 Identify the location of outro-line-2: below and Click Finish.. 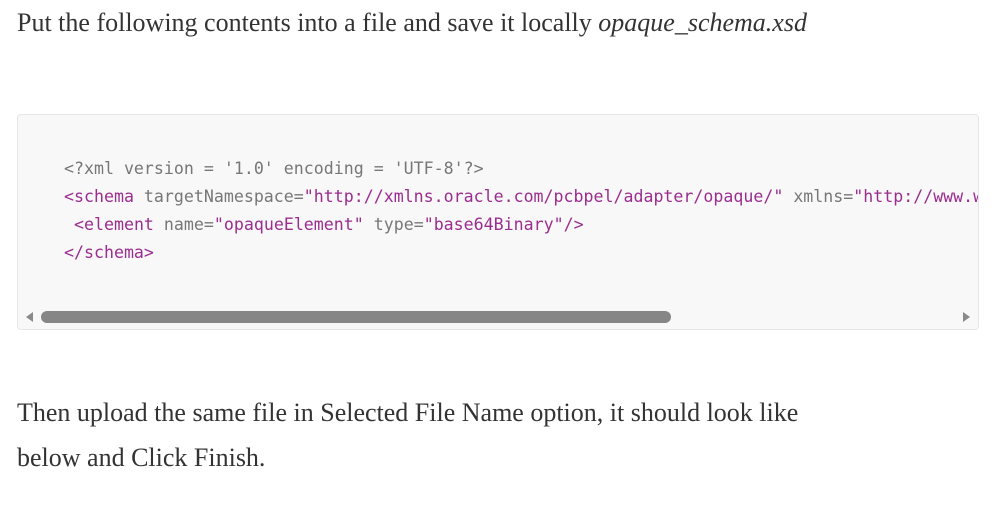
(141, 457).